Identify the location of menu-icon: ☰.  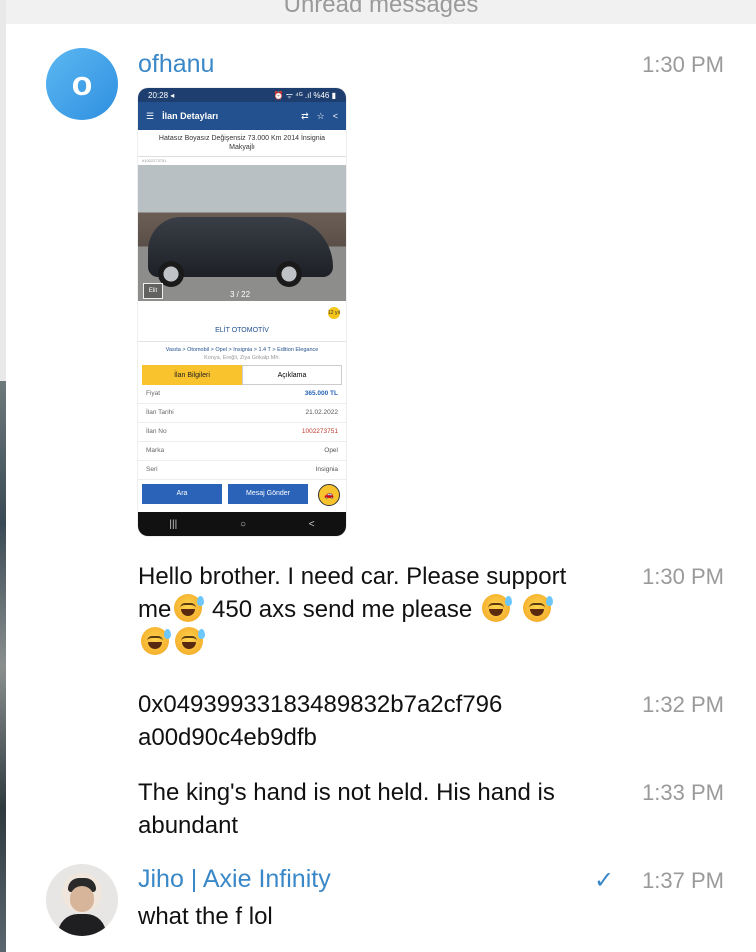
(150, 115).